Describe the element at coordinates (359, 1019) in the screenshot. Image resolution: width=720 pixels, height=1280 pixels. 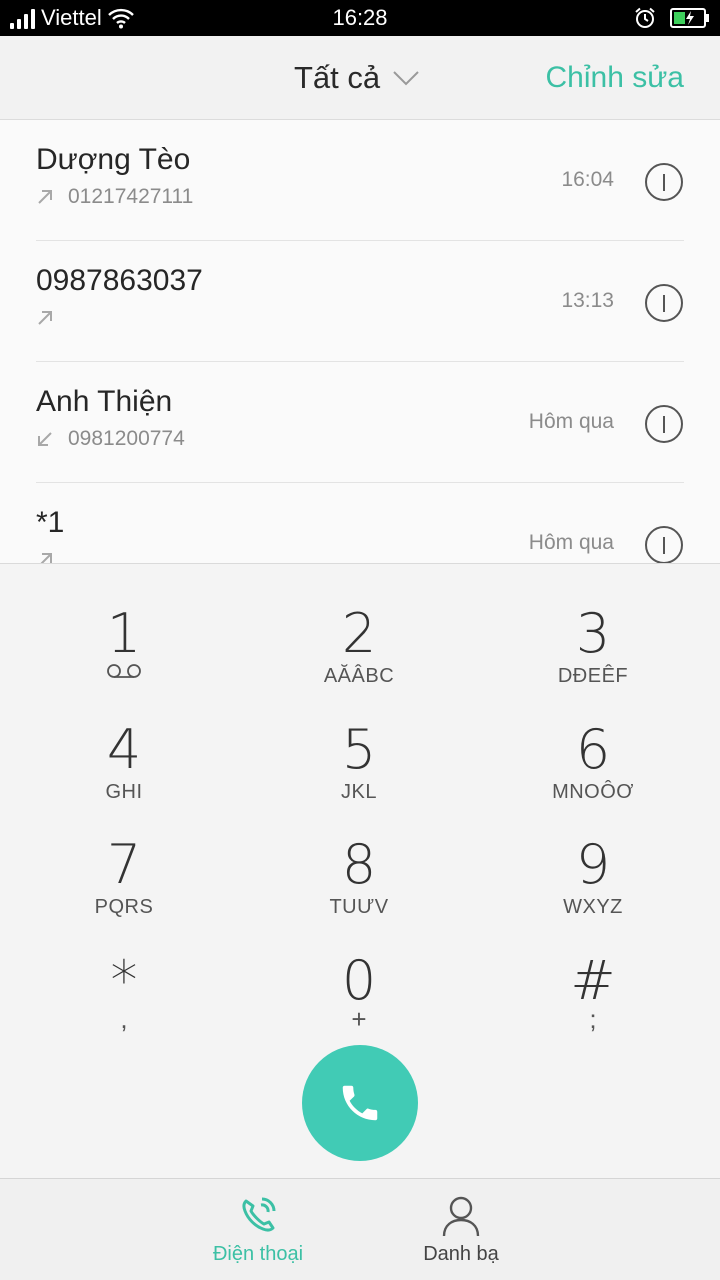
I see `key-sub: +` at that location.